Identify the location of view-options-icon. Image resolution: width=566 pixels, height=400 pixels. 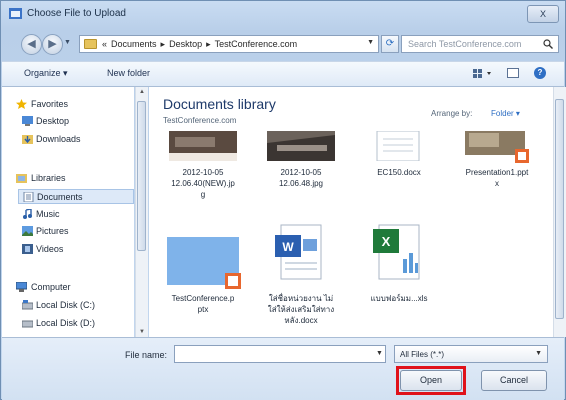
(483, 73).